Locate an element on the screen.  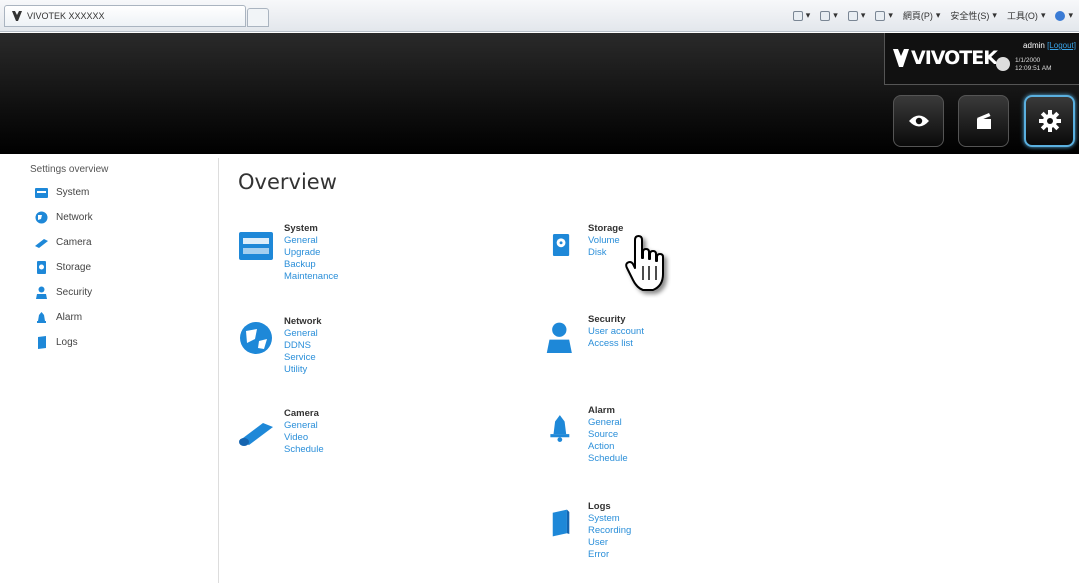
eye-icon is located at coordinates (918, 121).